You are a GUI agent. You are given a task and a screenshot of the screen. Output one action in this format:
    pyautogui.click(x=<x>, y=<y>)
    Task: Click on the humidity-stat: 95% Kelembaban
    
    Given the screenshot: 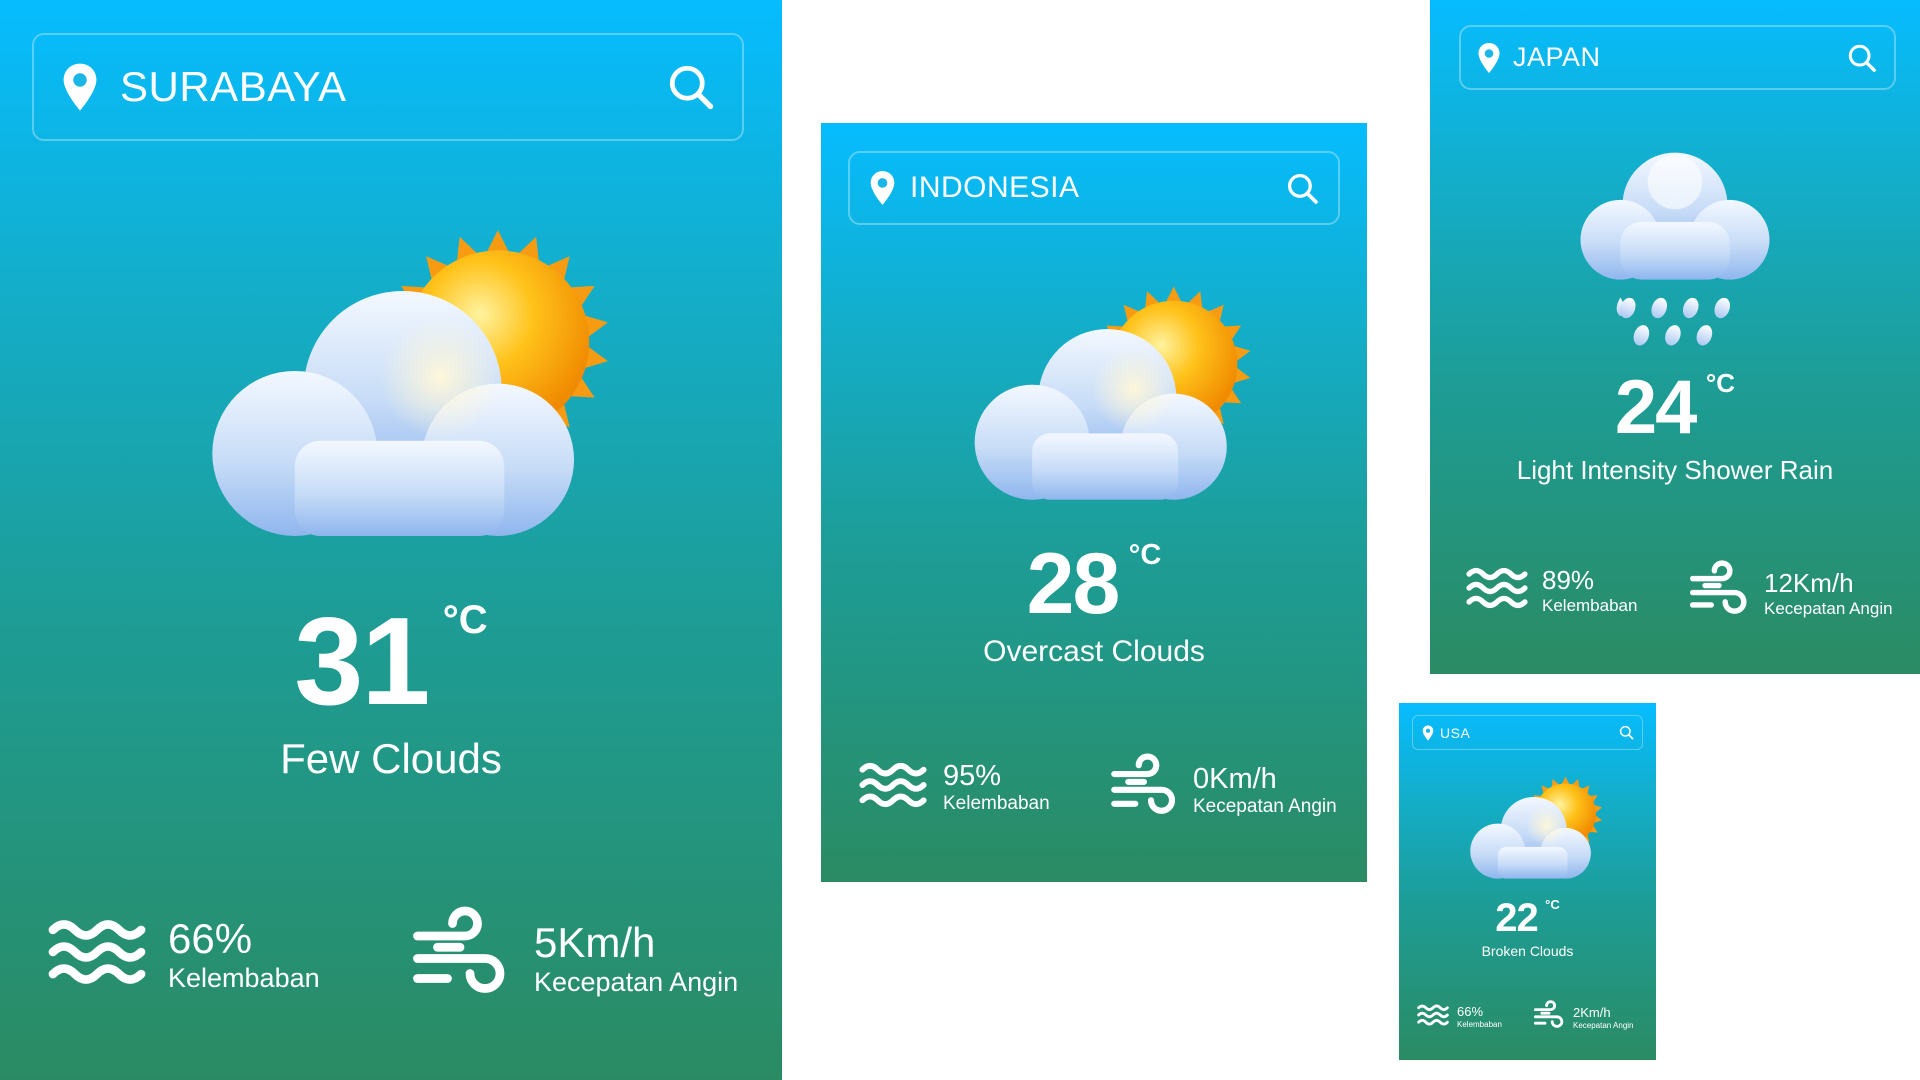 What is the action you would take?
    pyautogui.click(x=954, y=787)
    